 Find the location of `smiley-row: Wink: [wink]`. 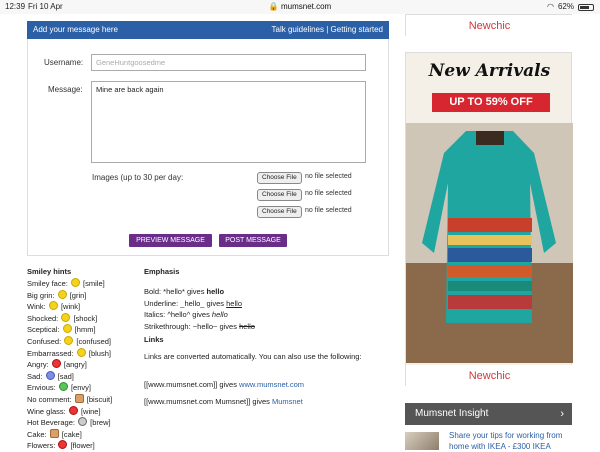

smiley-row: Wink: [wink] is located at coordinates (69, 307).